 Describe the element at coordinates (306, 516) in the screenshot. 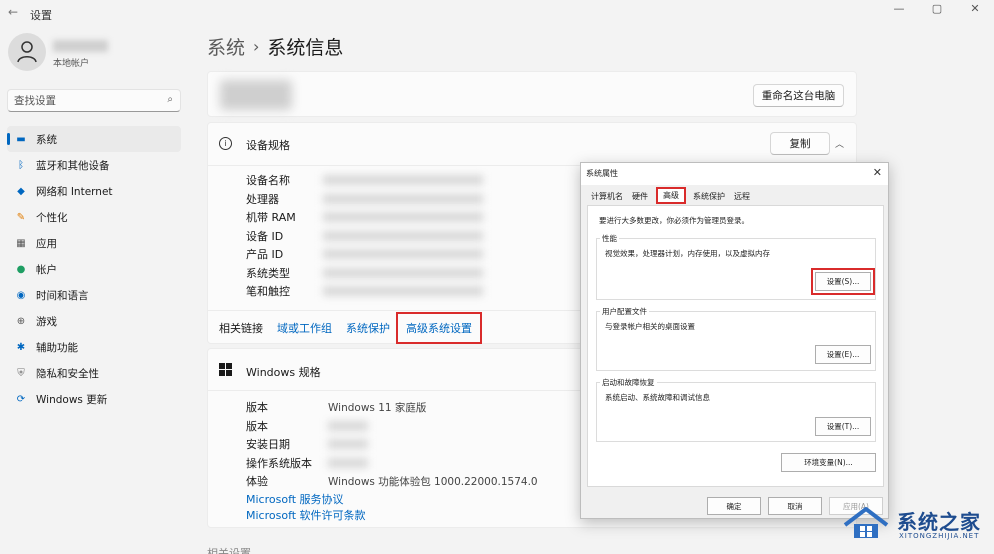

I see `link-license-terms: Microsoft 软件许可条款` at that location.